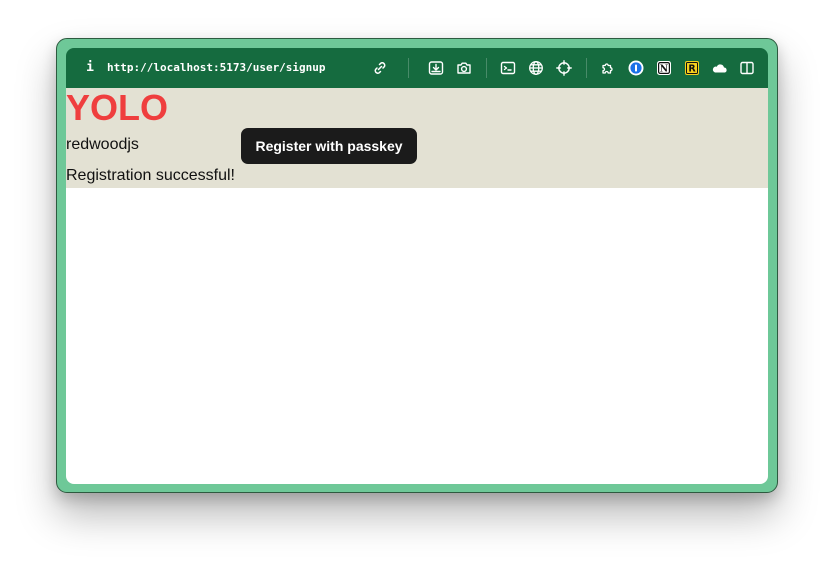 This screenshot has height=568, width=834. I want to click on browser-toolbar: i http://localhost:5173/user/signup N R, so click(417, 68).